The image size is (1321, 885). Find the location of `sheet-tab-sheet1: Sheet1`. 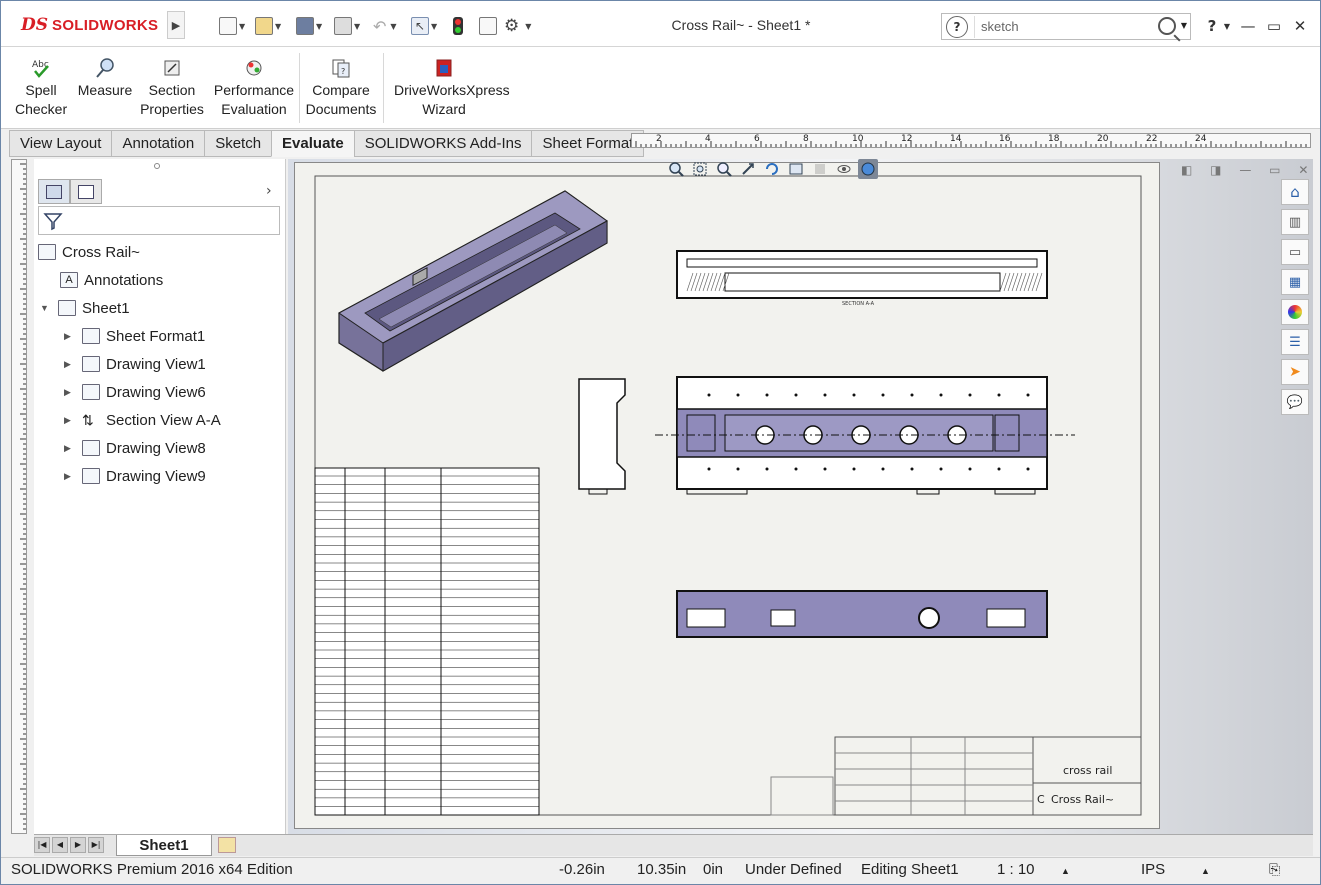

sheet-tab-sheet1: Sheet1 is located at coordinates (164, 845).